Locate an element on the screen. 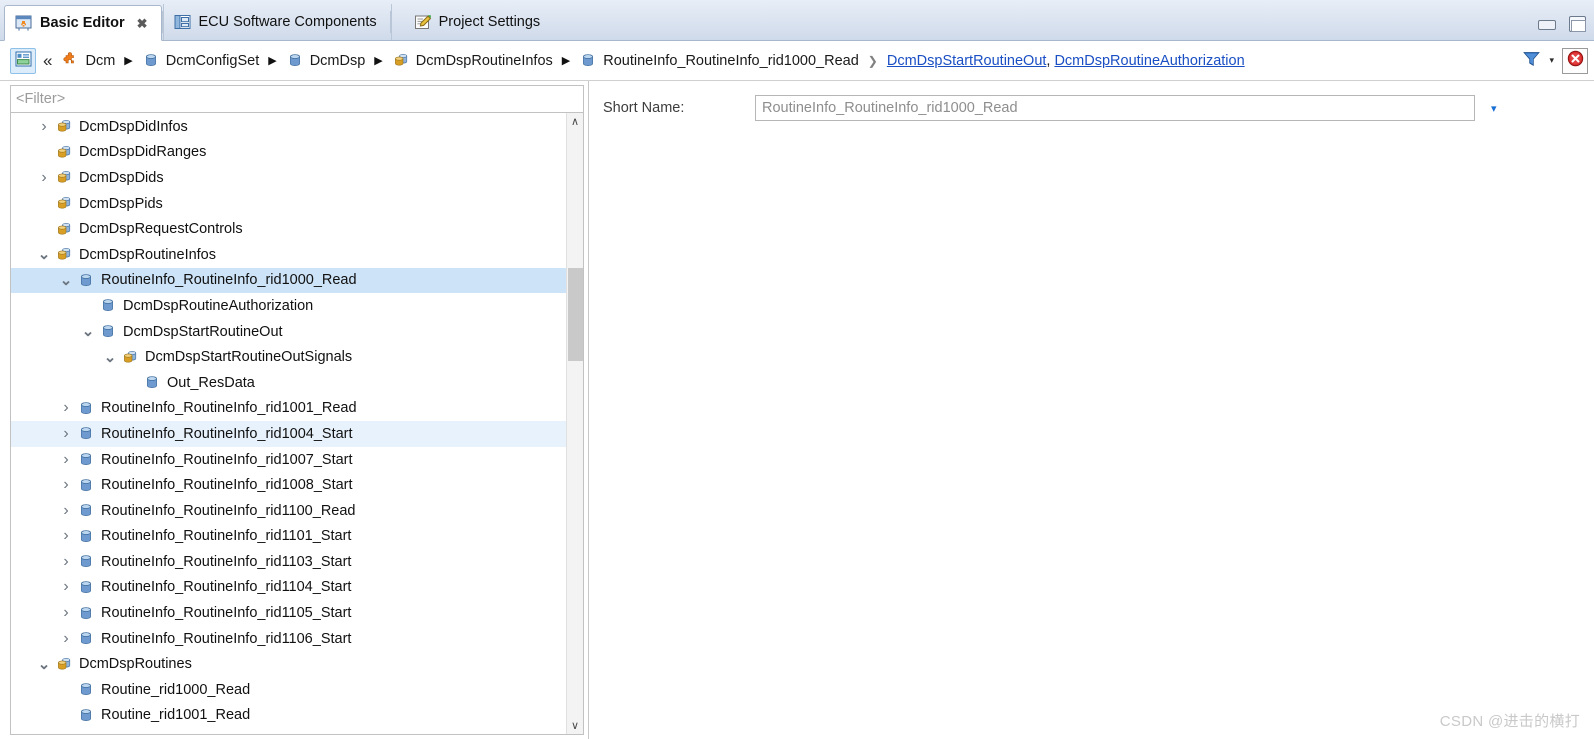 This screenshot has height=739, width=1594. breadcrumb-item-dcmdsp: DcmDsp is located at coordinates (325, 60).